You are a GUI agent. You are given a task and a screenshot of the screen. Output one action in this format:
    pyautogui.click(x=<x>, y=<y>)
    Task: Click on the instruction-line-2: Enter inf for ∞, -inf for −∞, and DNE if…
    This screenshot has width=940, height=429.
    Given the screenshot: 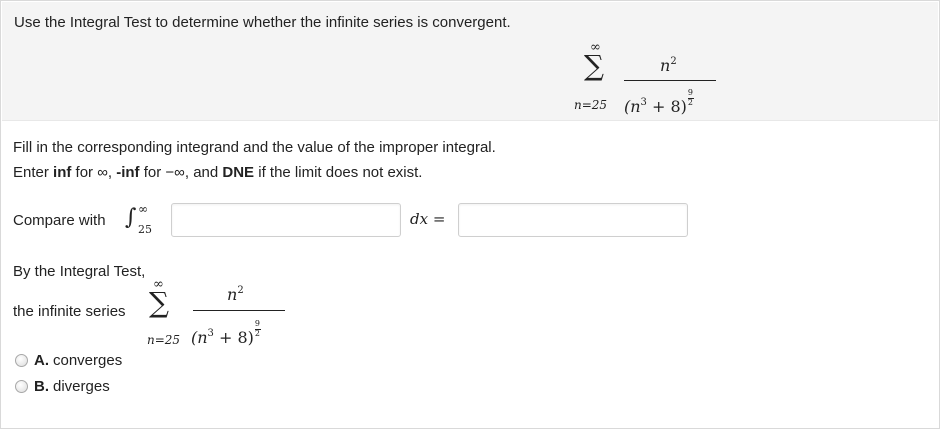 What is the action you would take?
    pyautogui.click(x=218, y=172)
    